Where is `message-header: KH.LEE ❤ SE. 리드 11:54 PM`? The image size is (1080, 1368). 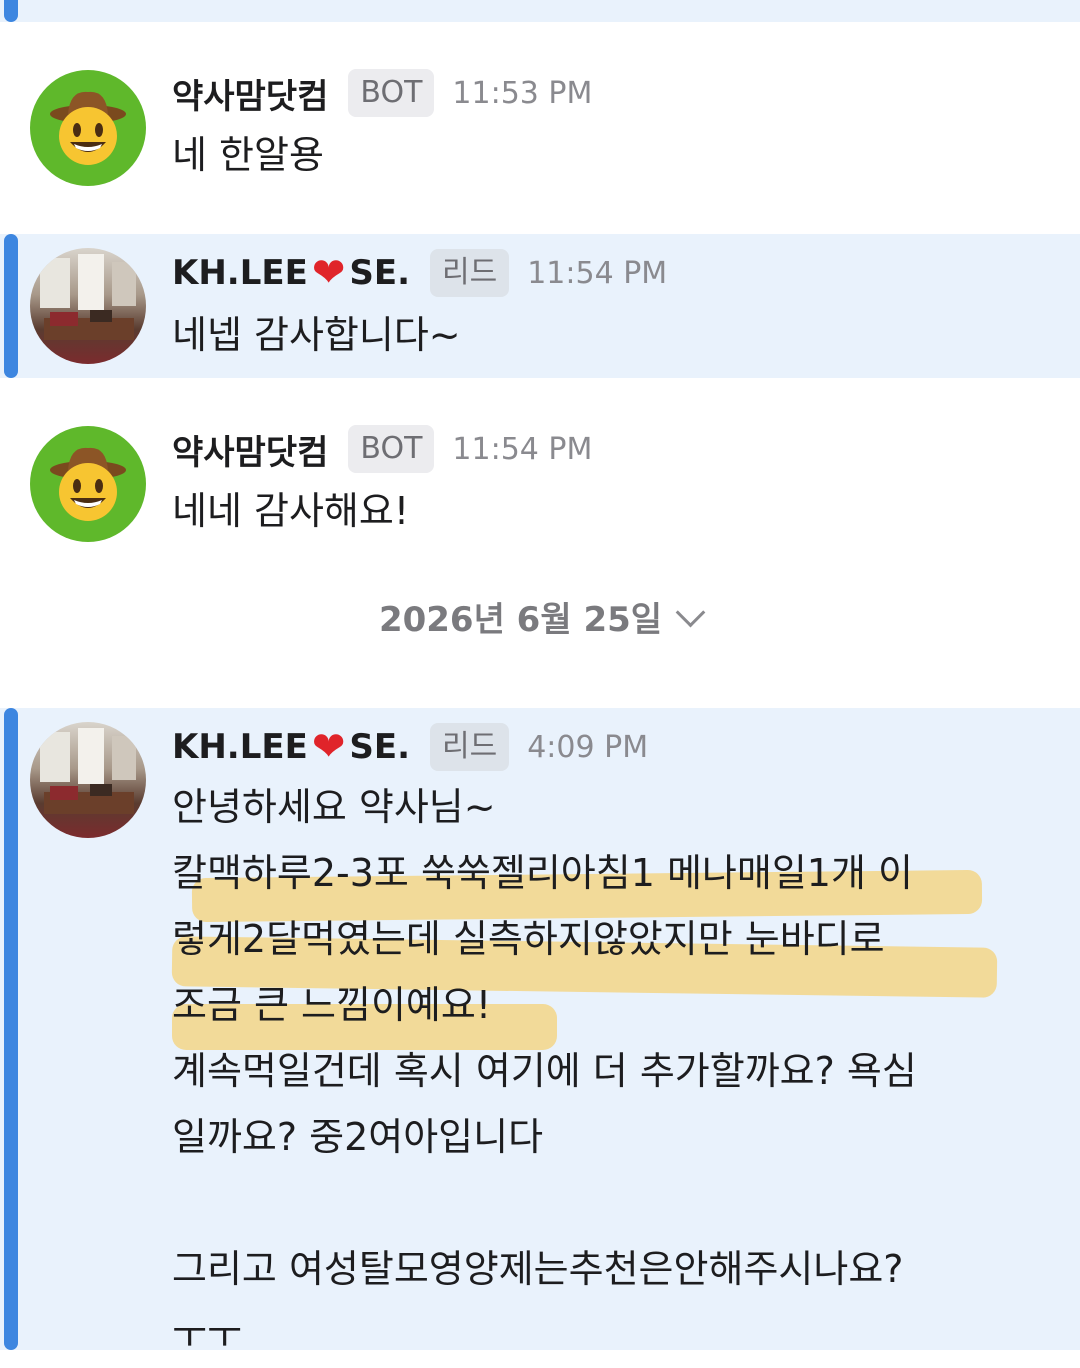 message-header: KH.LEE ❤ SE. 리드 11:54 PM is located at coordinates (419, 273).